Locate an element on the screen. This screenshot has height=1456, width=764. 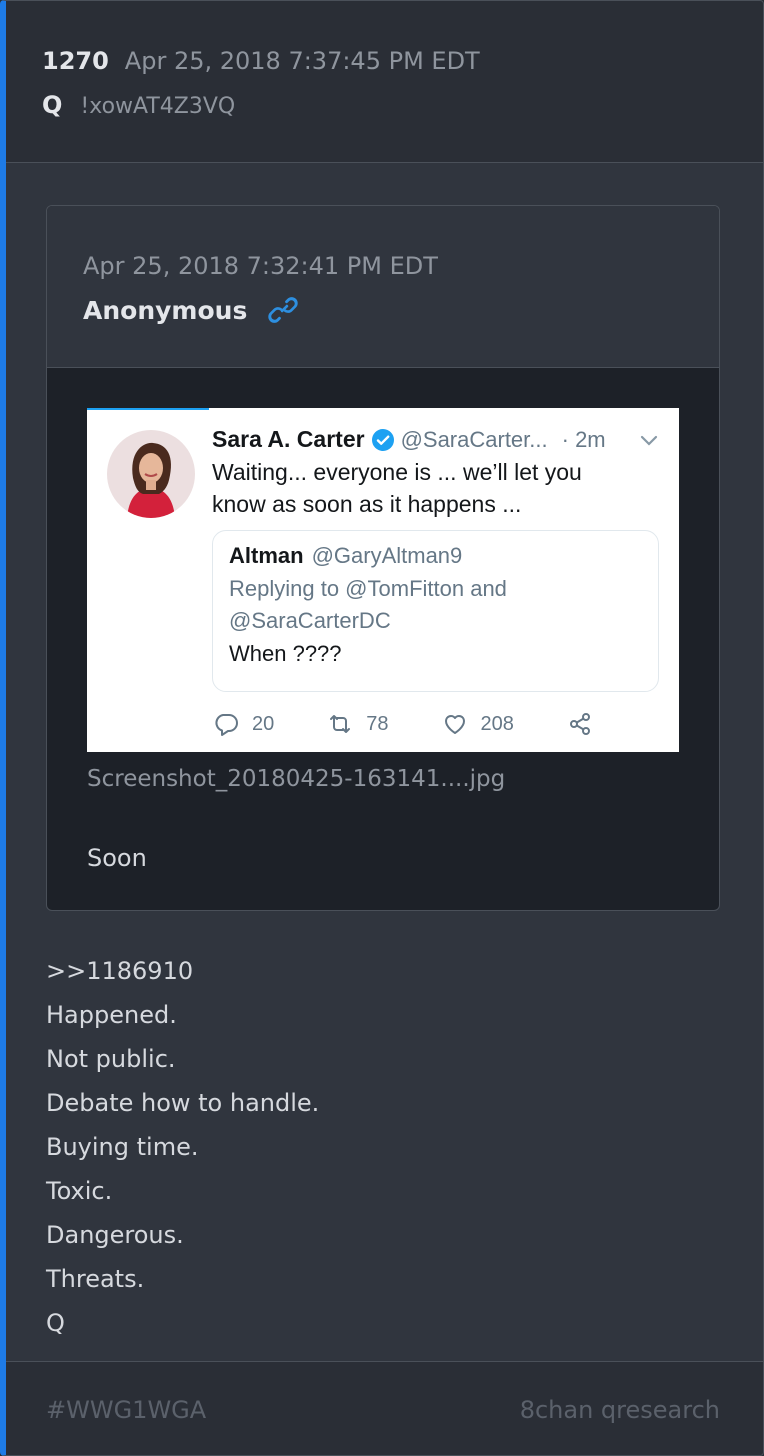
post-author: Q is located at coordinates (52, 105).